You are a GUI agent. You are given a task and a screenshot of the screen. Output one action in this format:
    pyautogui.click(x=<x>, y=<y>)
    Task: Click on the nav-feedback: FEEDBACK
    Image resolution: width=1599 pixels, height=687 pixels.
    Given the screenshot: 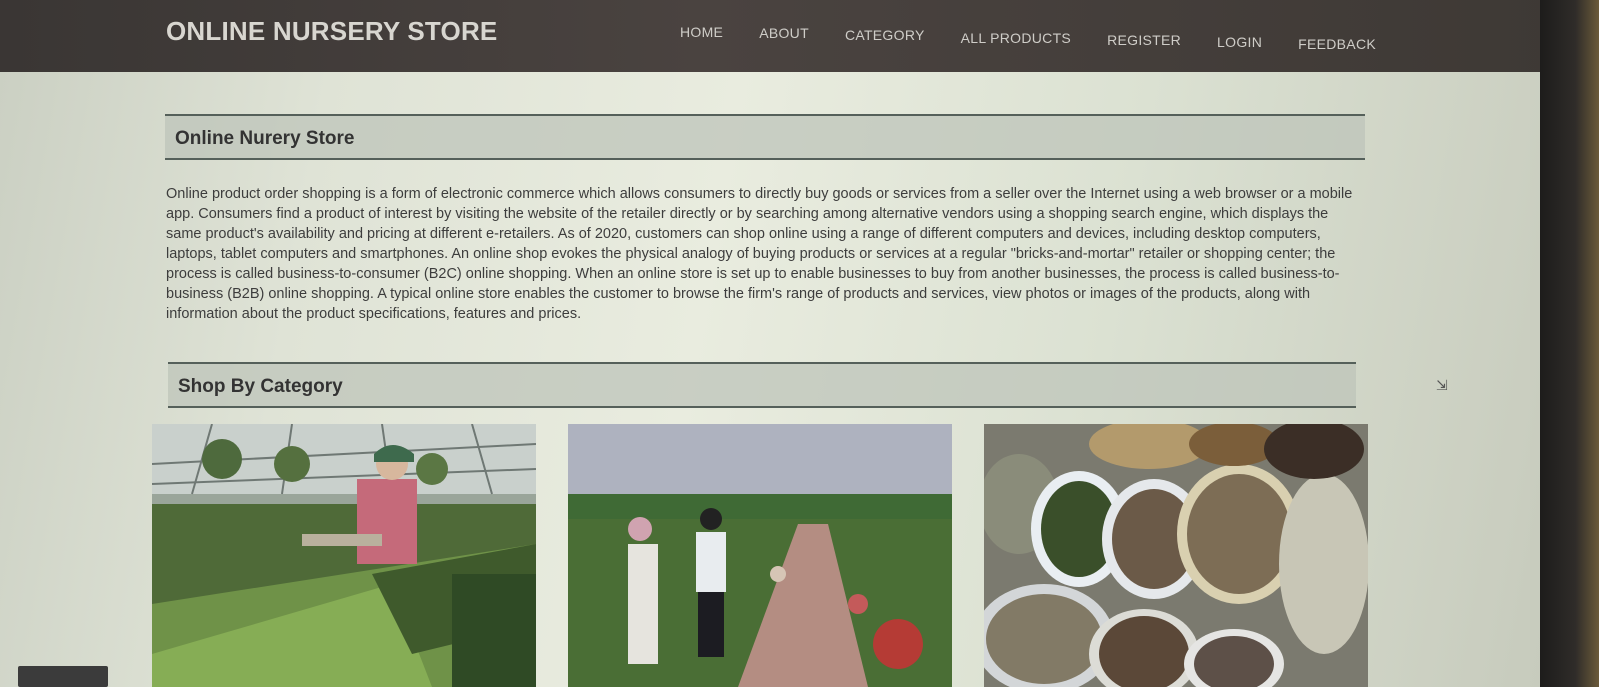 What is the action you would take?
    pyautogui.click(x=1337, y=44)
    